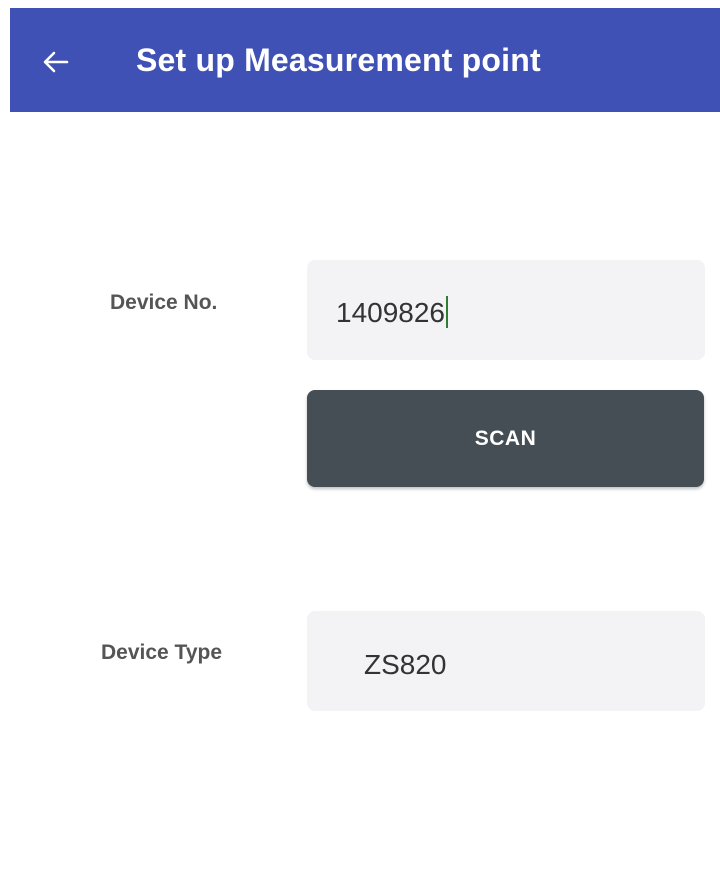 The height and width of the screenshot is (885, 720). I want to click on device-no-value: 1409826, so click(392, 312).